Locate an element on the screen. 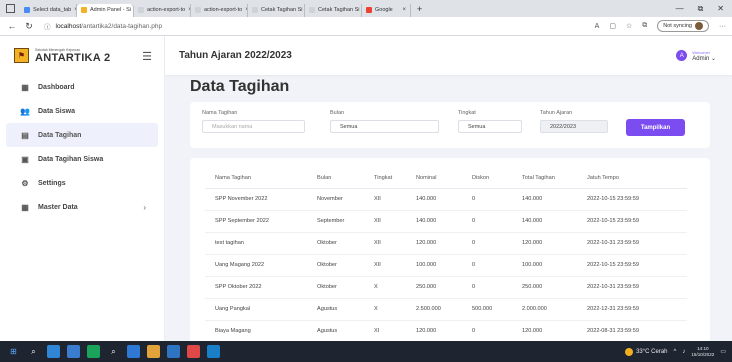 The image size is (732, 362). read-aloud-icon: A is located at coordinates (597, 26).